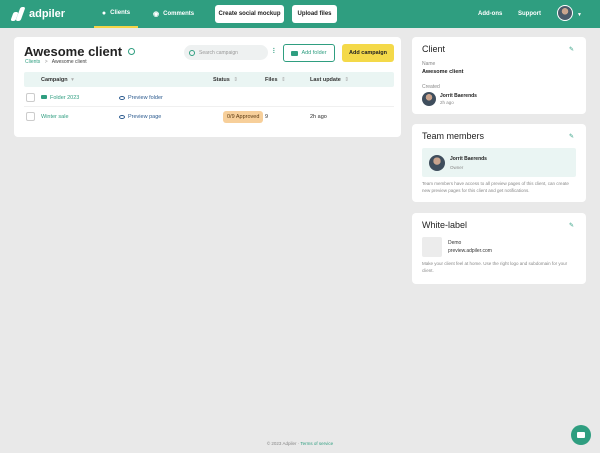  I want to click on column-last-update: Last update ⇕, so click(329, 80).